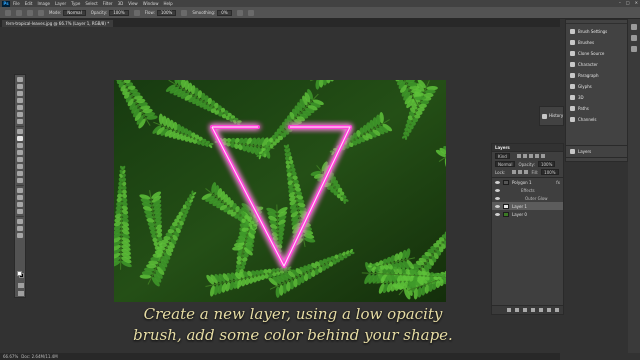 This screenshot has width=640, height=360. What do you see at coordinates (596, 97) in the screenshot?
I see `dock-3d: 3D` at bounding box center [596, 97].